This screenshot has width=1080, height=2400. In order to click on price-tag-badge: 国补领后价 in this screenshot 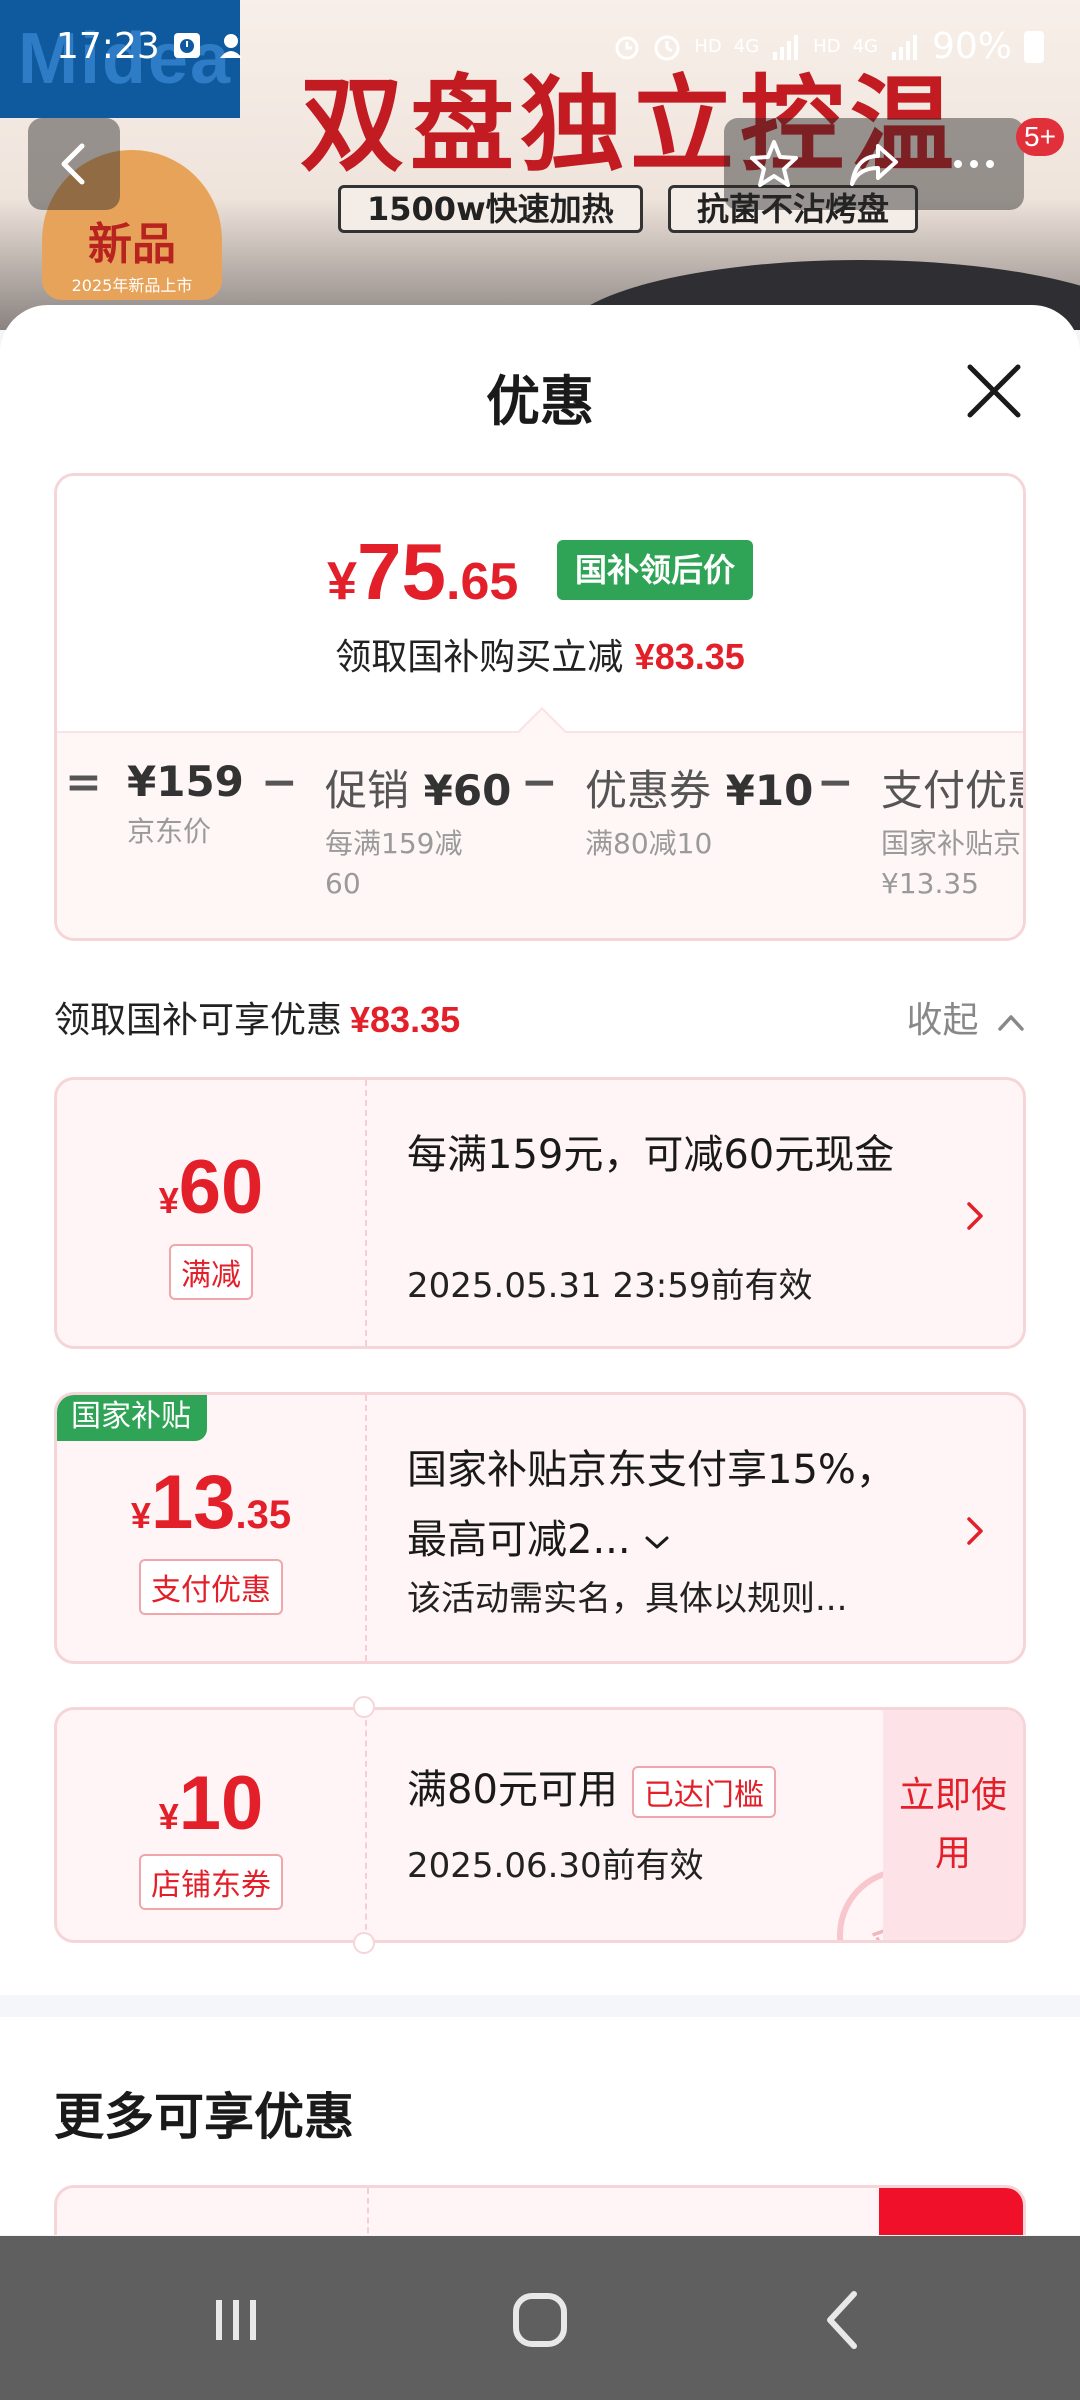, I will do `click(655, 570)`.